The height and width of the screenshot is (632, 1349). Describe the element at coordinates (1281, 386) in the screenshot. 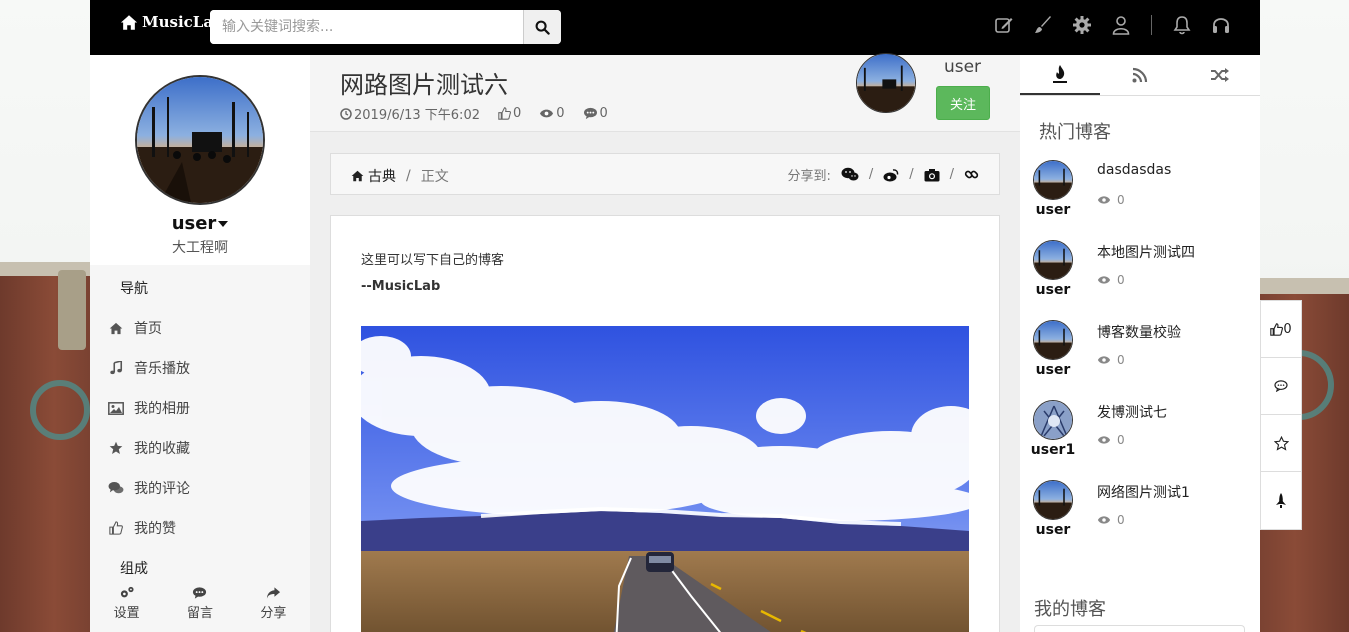

I see `float-comment-button` at that location.